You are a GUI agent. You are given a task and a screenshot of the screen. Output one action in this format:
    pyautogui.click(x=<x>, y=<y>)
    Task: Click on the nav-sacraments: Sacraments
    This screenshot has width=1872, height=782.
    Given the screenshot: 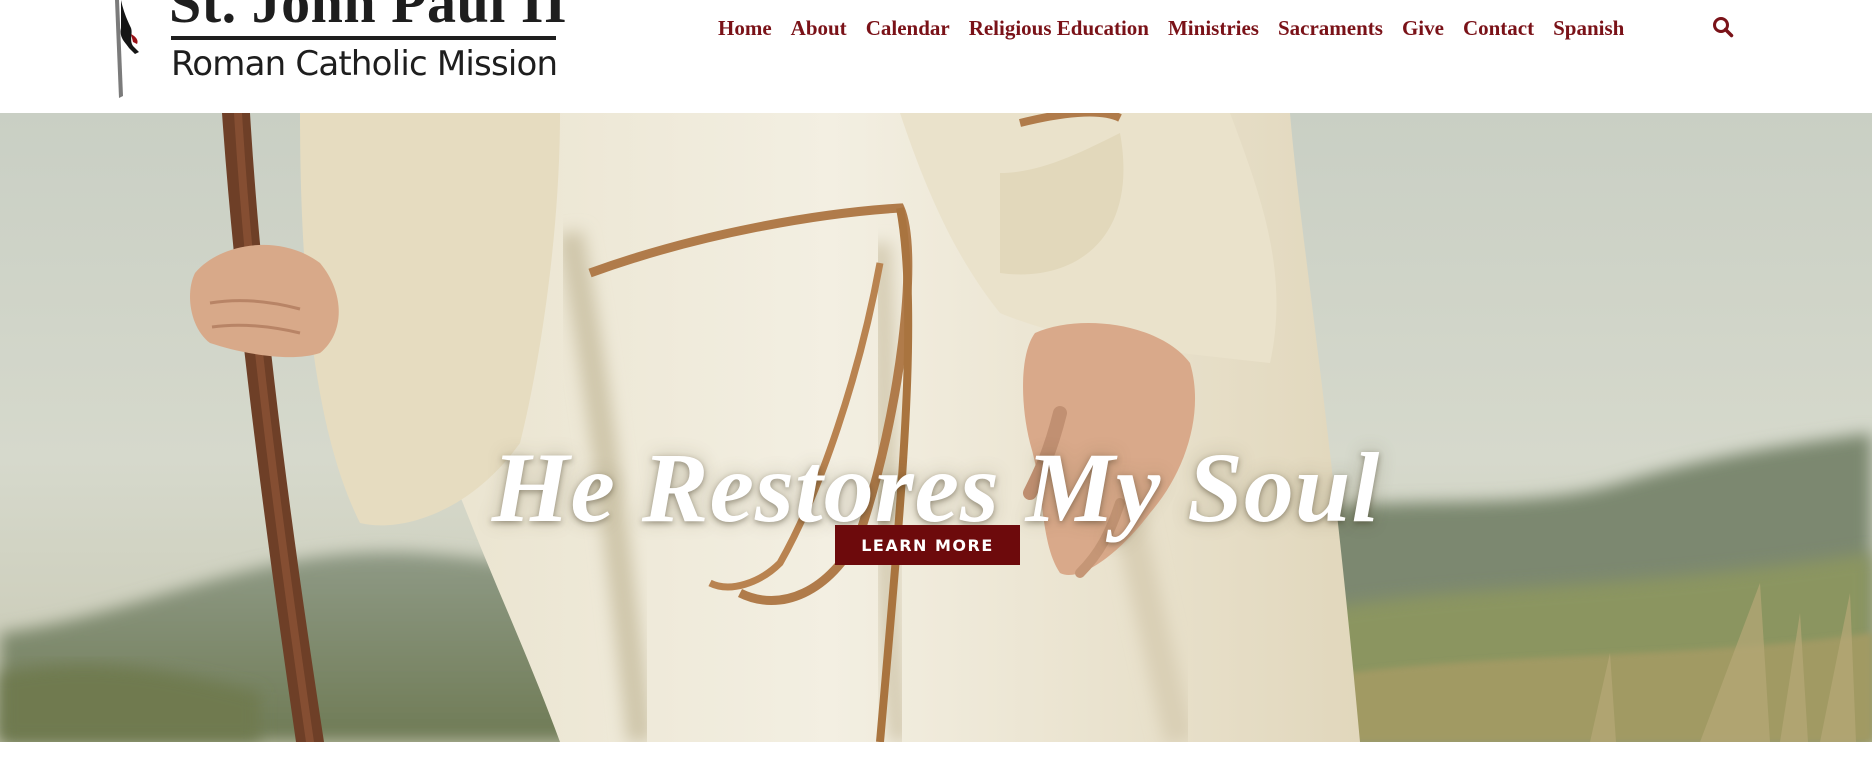 What is the action you would take?
    pyautogui.click(x=1330, y=28)
    